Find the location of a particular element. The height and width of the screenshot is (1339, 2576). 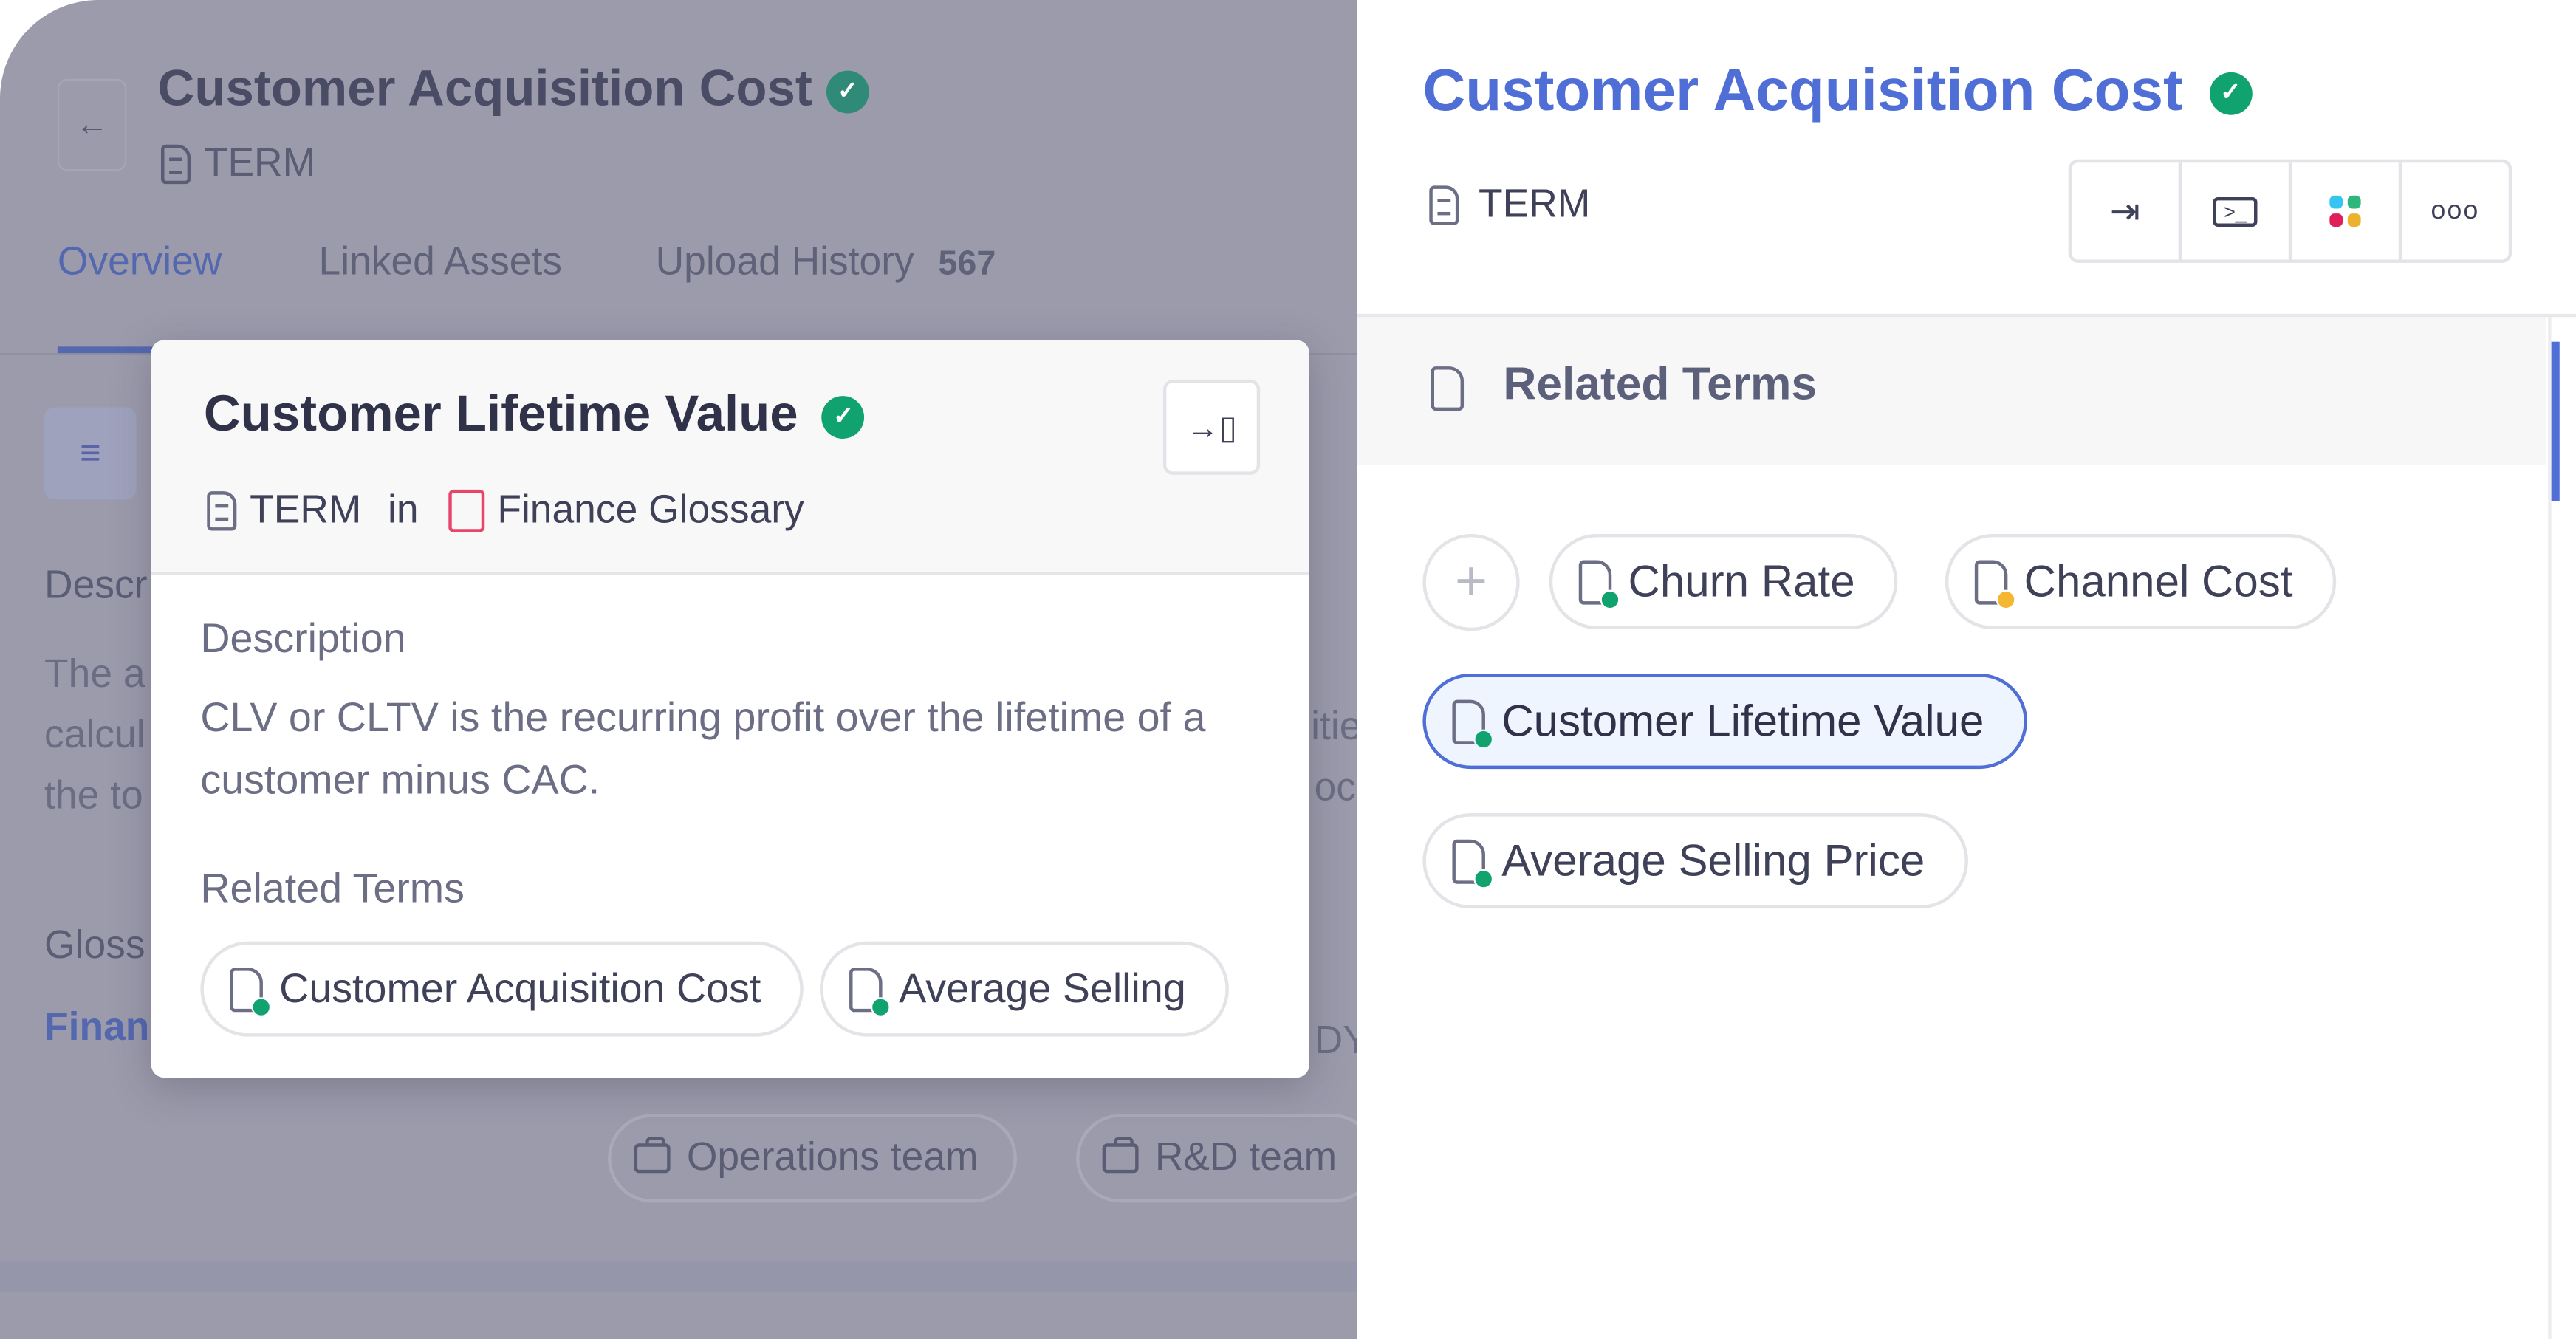

related-term-chip: Churn Rate is located at coordinates (1723, 581).